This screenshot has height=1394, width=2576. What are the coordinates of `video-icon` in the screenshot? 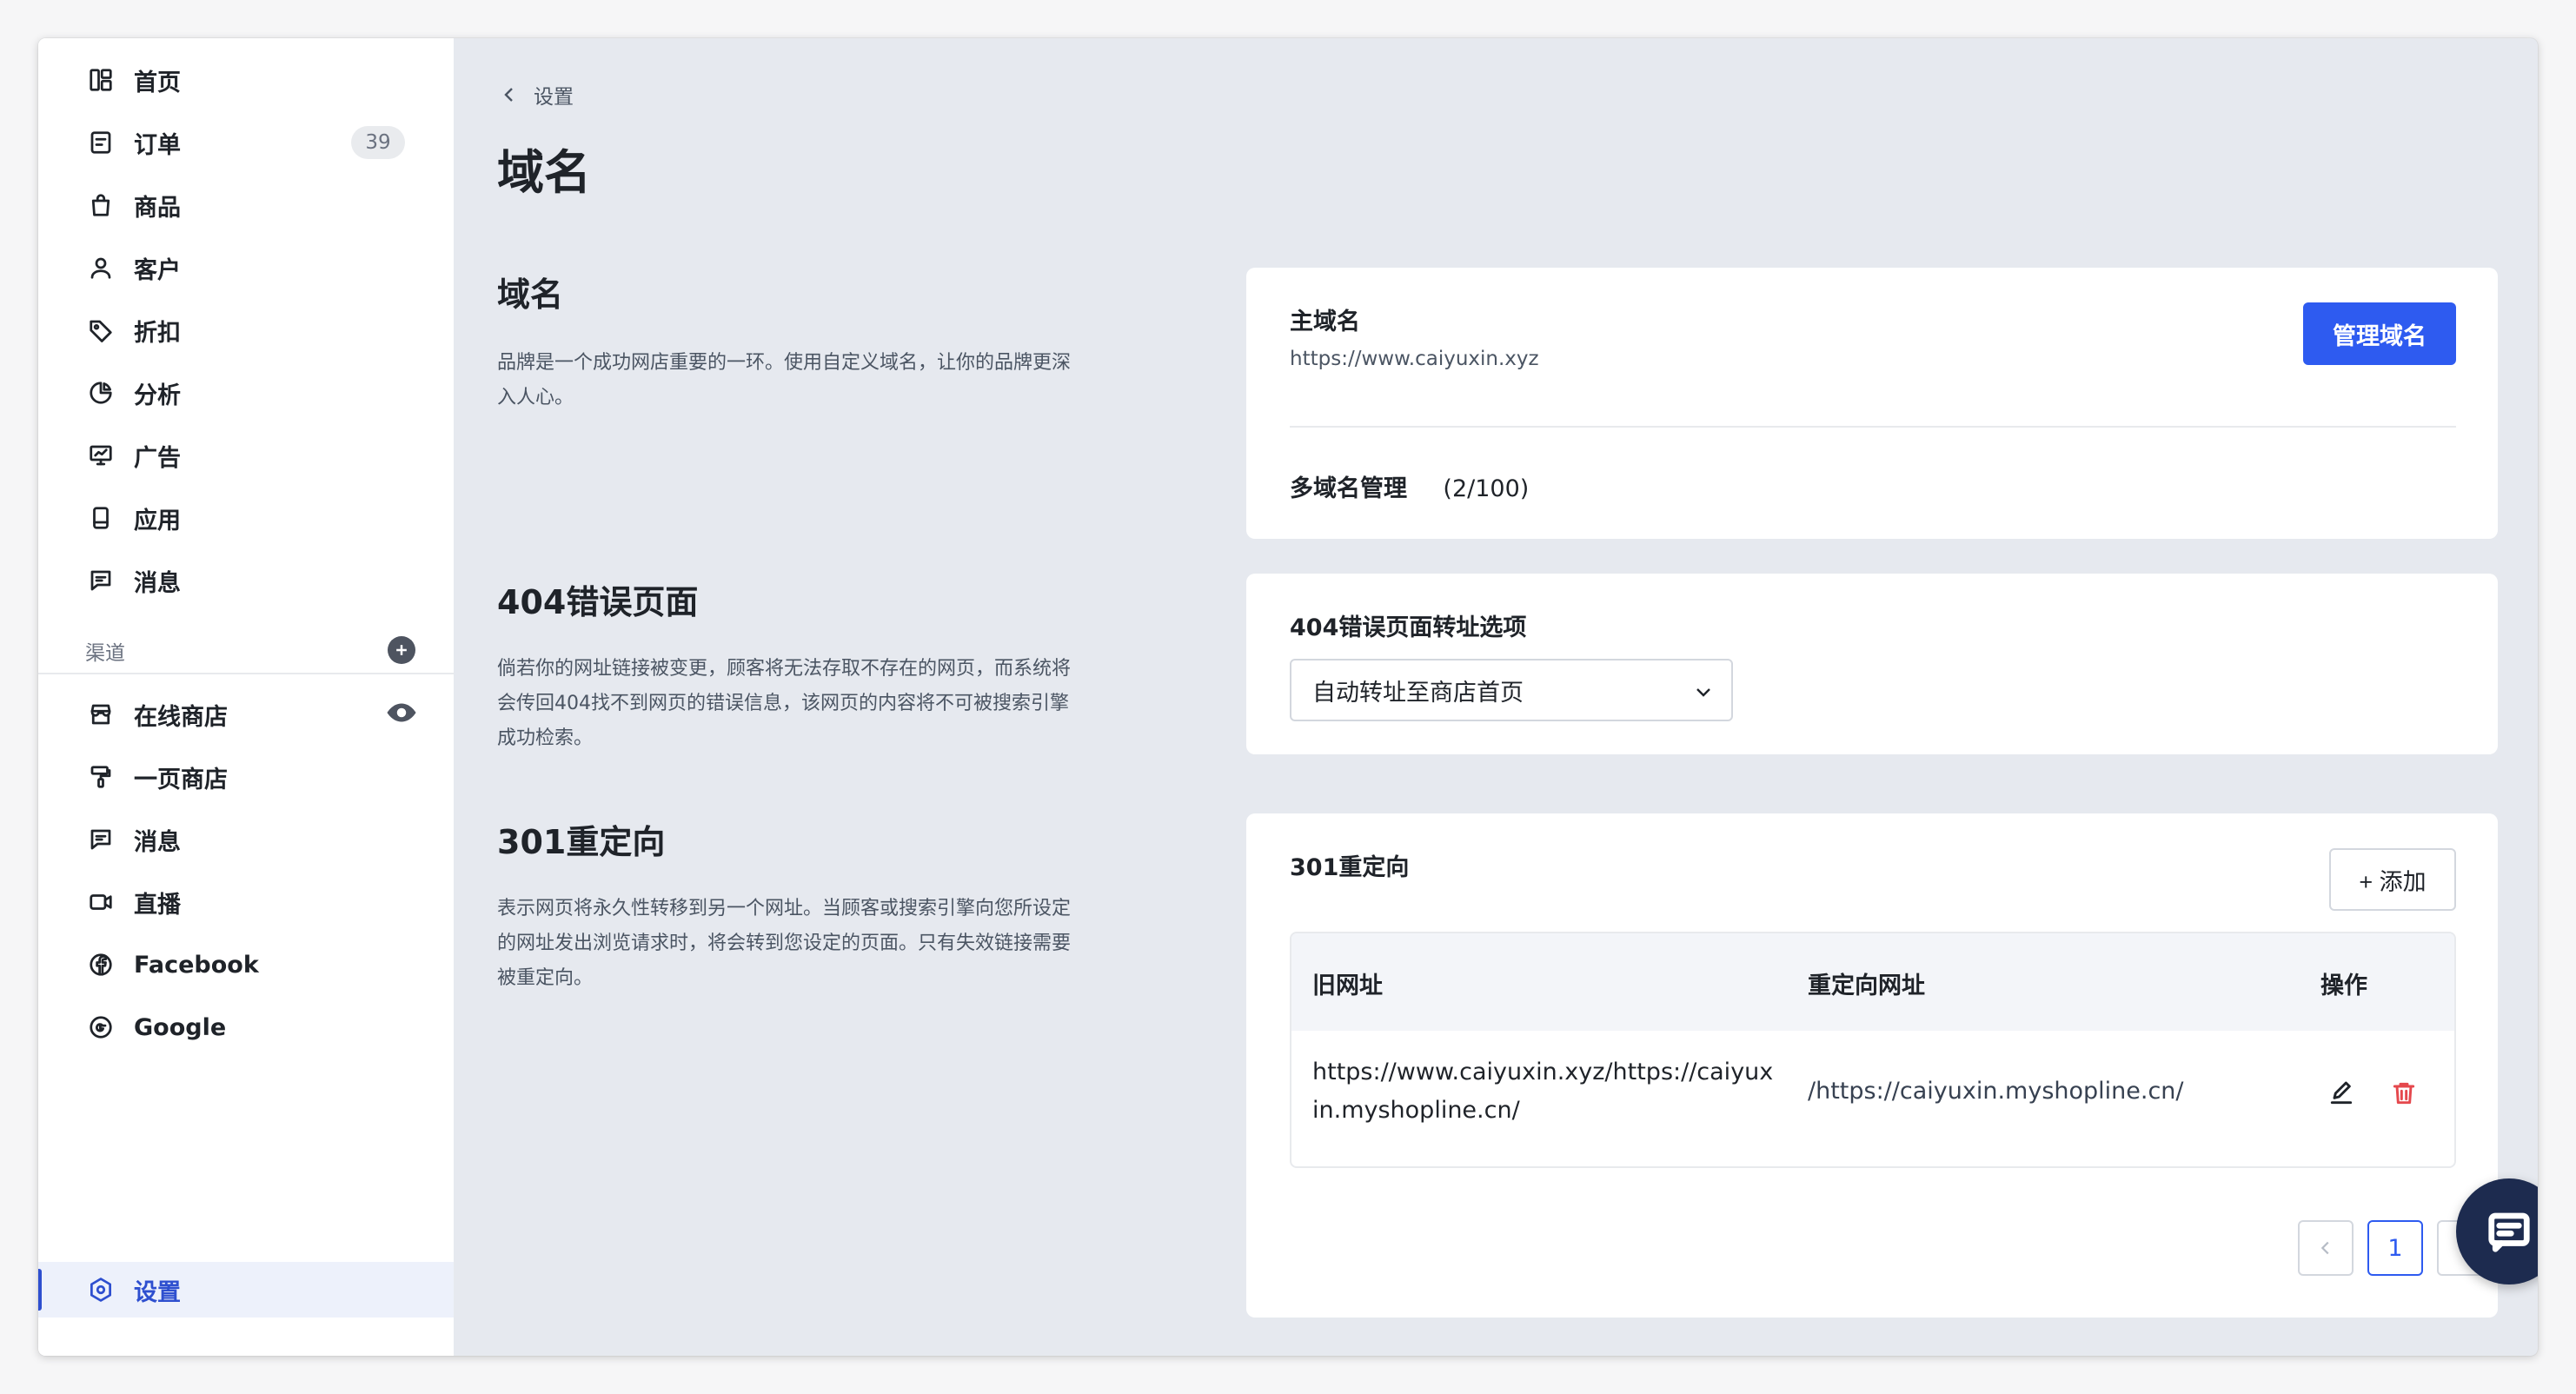 It's located at (101, 902).